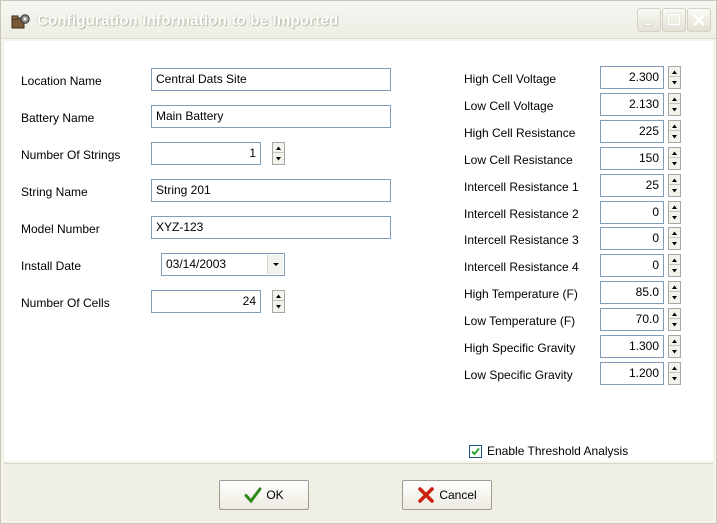  I want to click on threshold-value-input: 70.0, so click(632, 319).